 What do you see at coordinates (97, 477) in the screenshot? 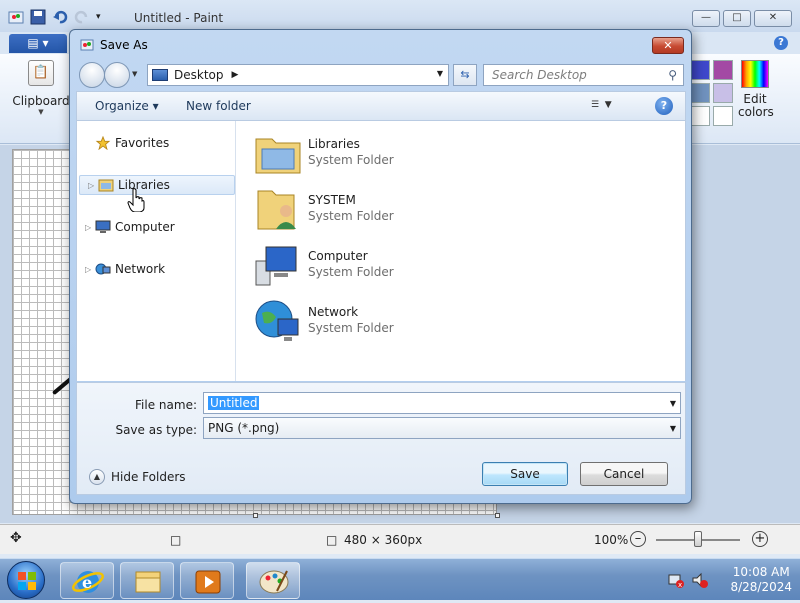
I see `chevron-up-icon: ▲` at bounding box center [97, 477].